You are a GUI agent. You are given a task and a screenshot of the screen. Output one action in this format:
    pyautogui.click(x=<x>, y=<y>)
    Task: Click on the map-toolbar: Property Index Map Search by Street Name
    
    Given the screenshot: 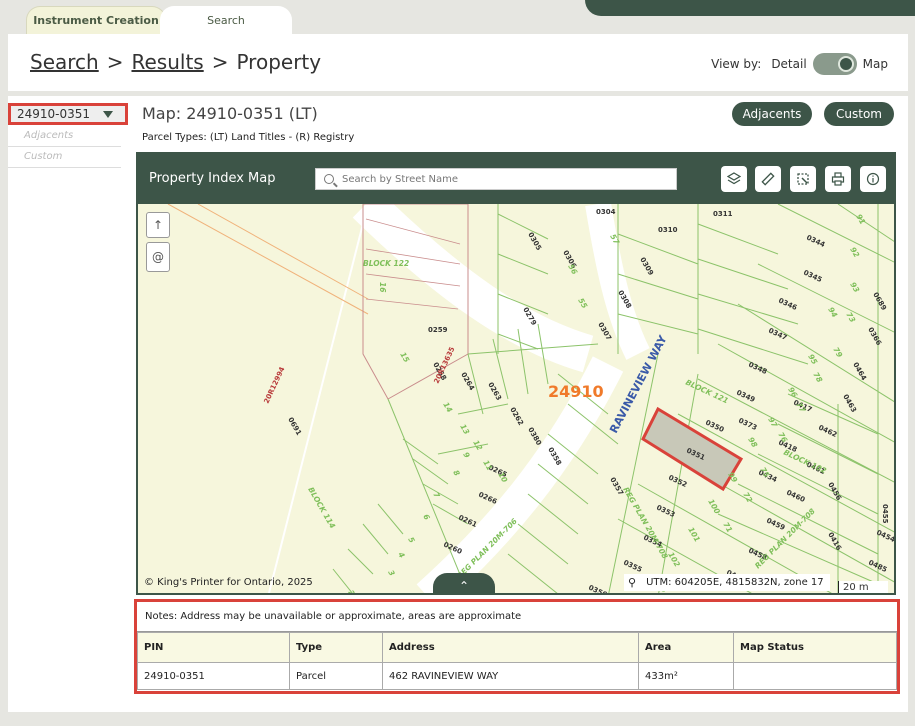 What is the action you would take?
    pyautogui.click(x=516, y=179)
    